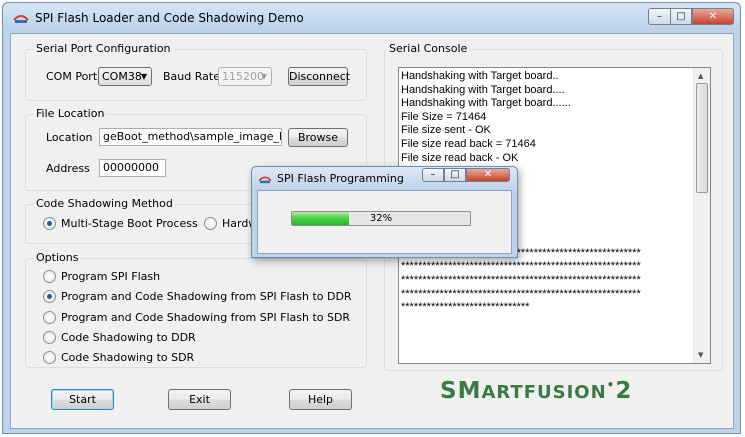 Image resolution: width=745 pixels, height=437 pixels. What do you see at coordinates (700, 76) in the screenshot?
I see `scroll-up-icon: ▲` at bounding box center [700, 76].